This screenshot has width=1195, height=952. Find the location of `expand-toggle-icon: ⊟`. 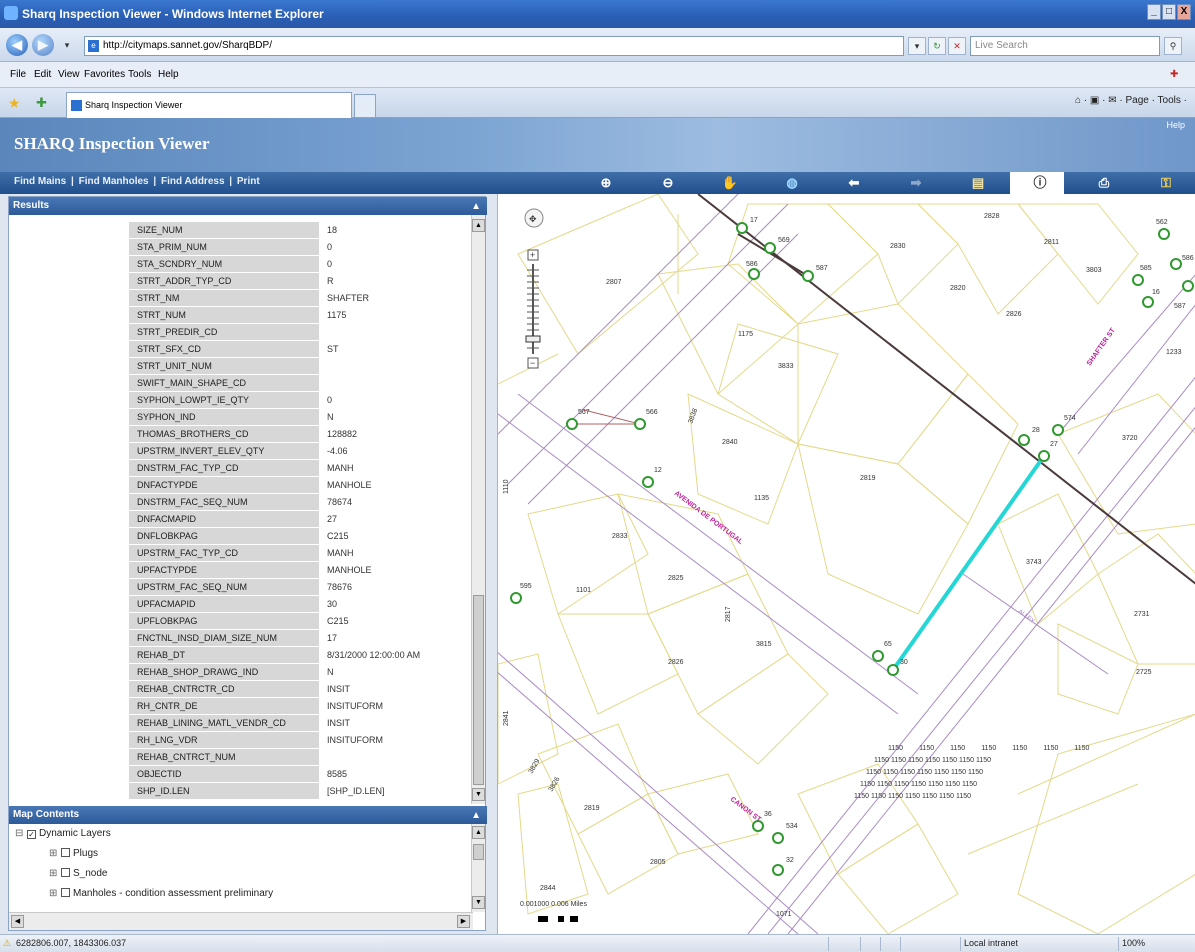

expand-toggle-icon: ⊟ is located at coordinates (19, 833).